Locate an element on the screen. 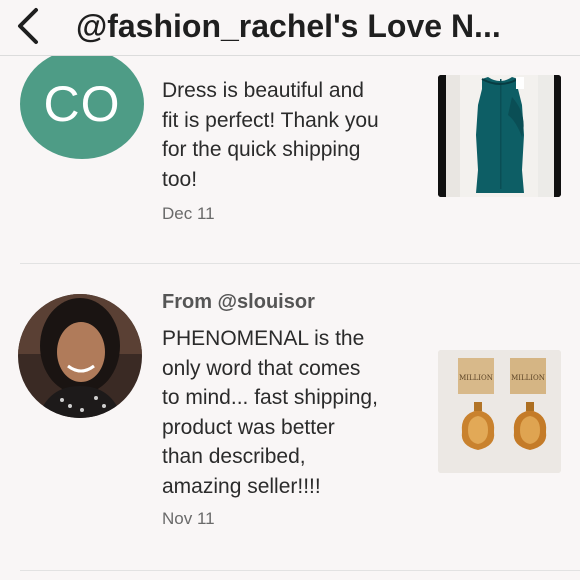 The width and height of the screenshot is (580, 580). back-button is located at coordinates (28, 26).